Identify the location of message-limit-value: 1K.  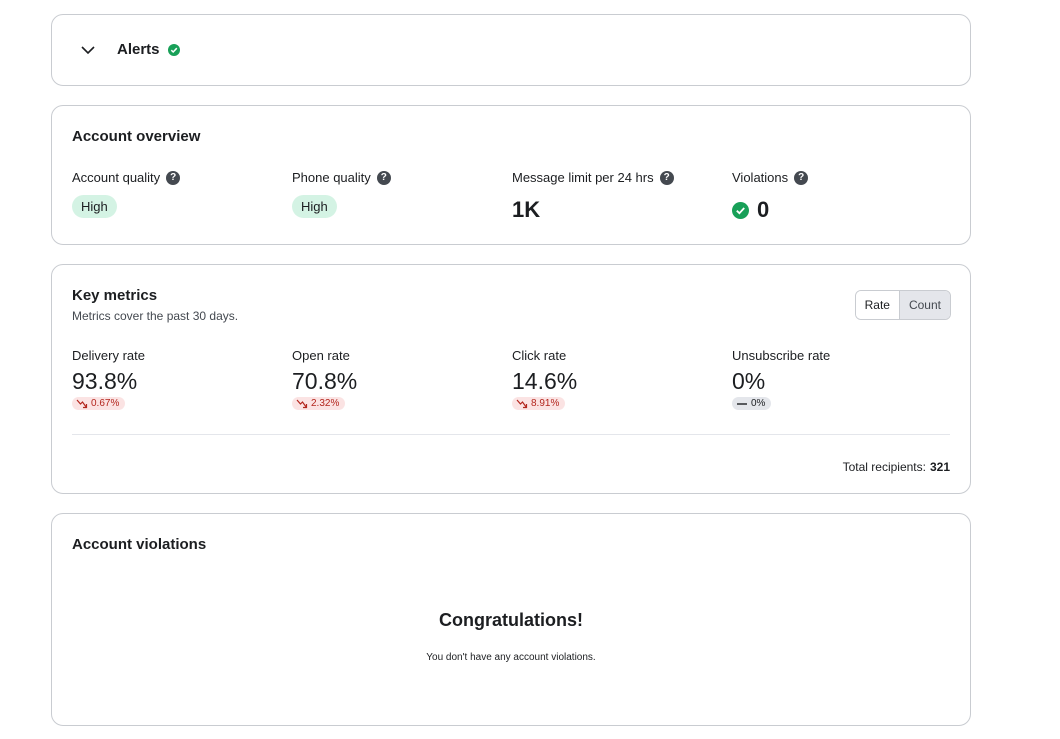
(526, 209).